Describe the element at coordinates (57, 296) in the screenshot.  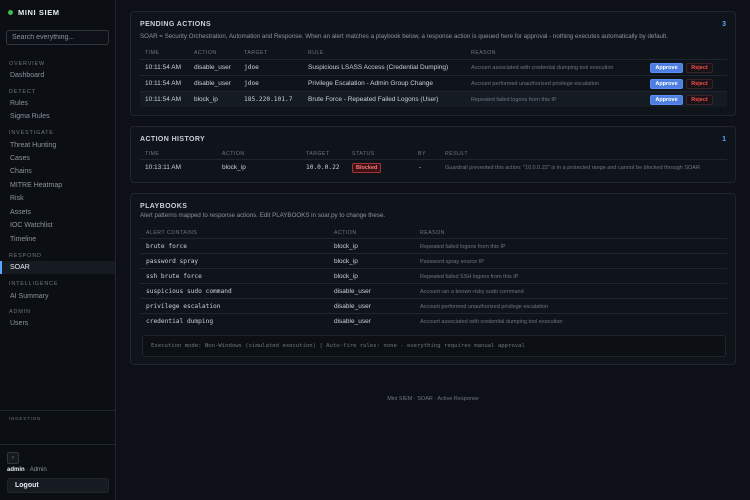
I see `sidebar-item-ai-summary: AI Summary` at that location.